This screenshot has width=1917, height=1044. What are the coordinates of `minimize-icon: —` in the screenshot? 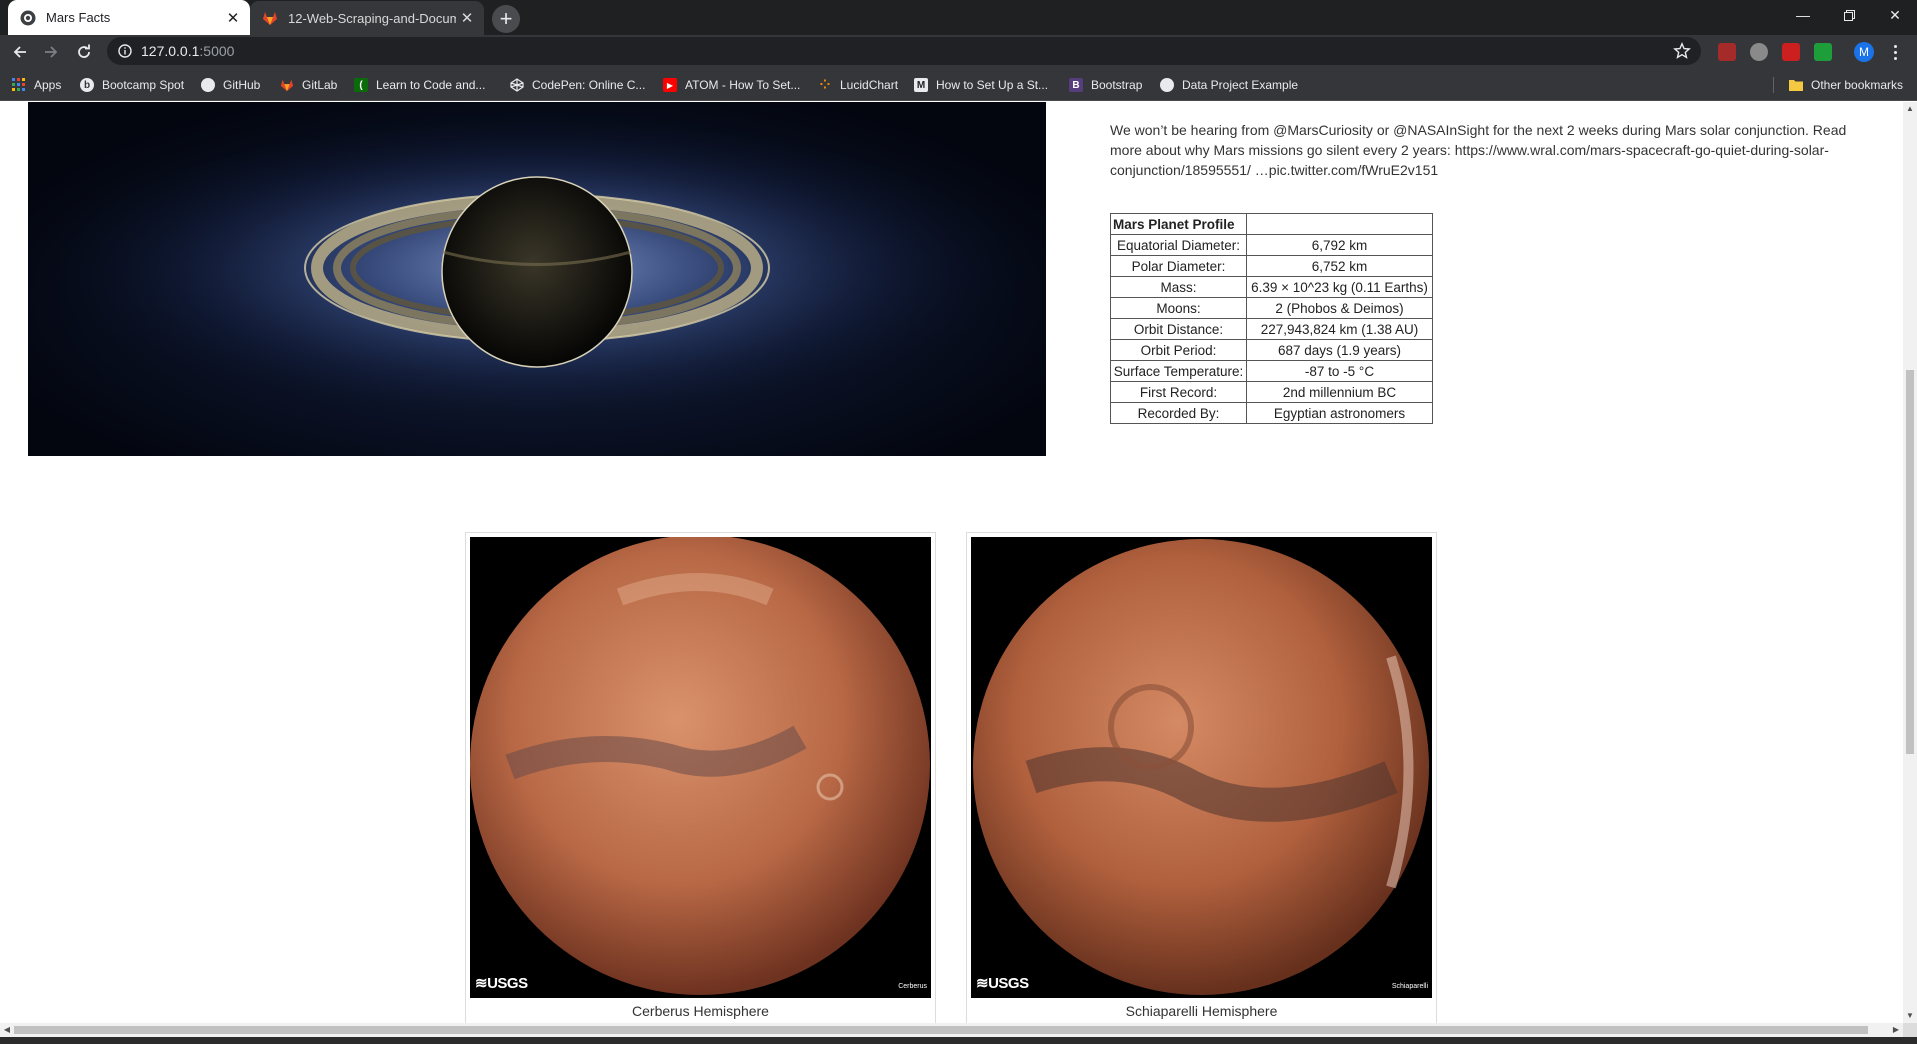 It's located at (1803, 15).